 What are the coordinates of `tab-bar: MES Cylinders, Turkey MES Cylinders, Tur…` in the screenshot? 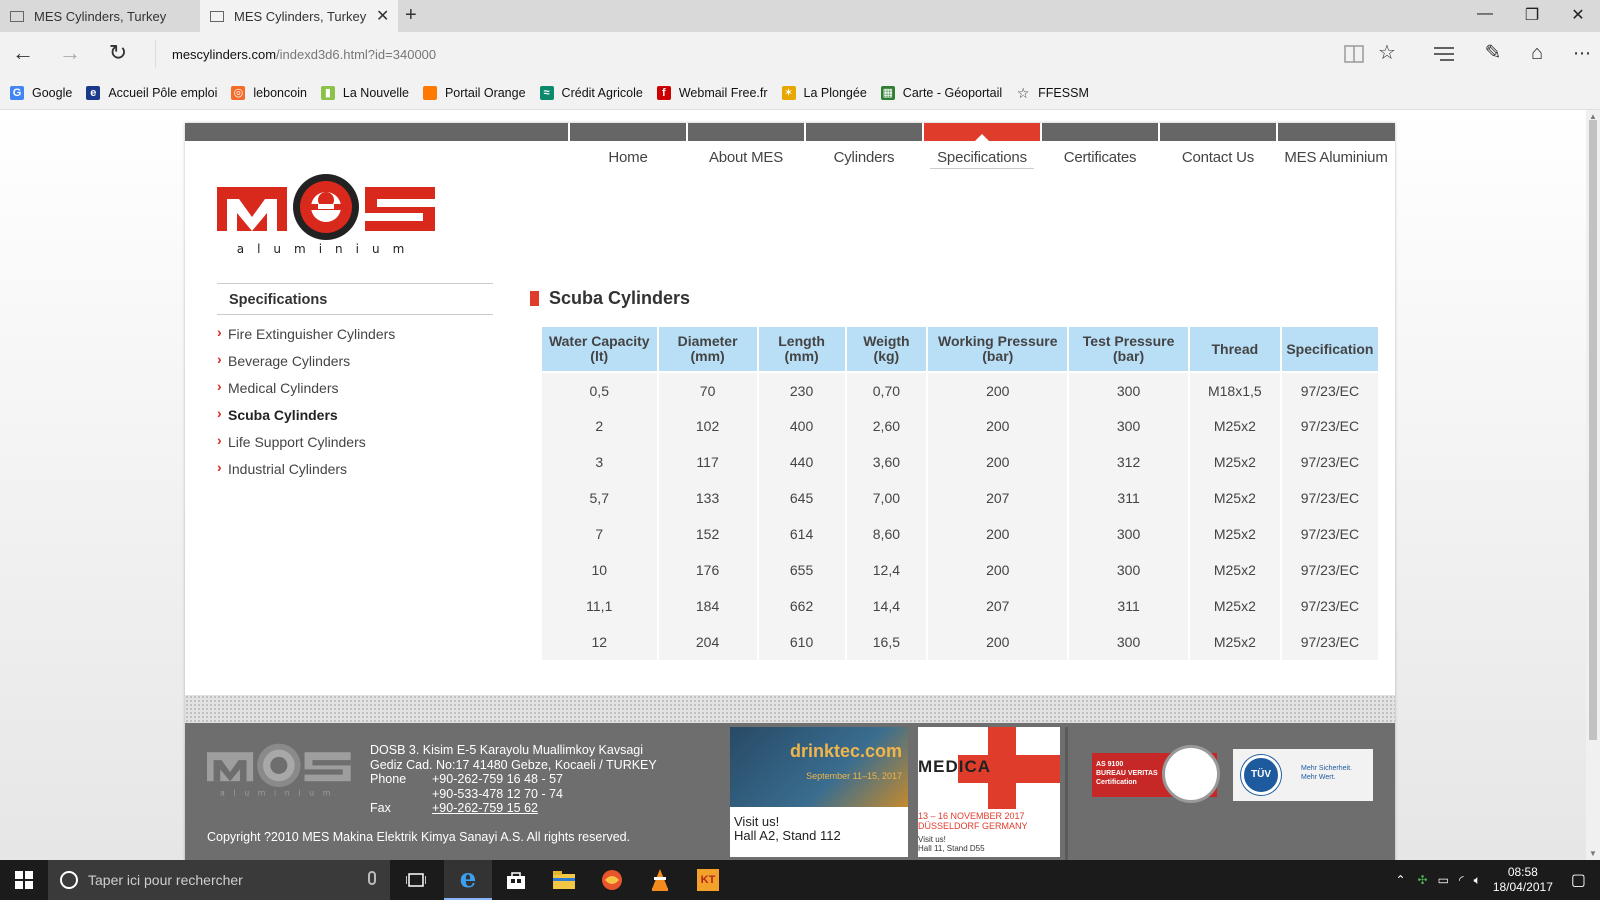 It's located at (800, 16).